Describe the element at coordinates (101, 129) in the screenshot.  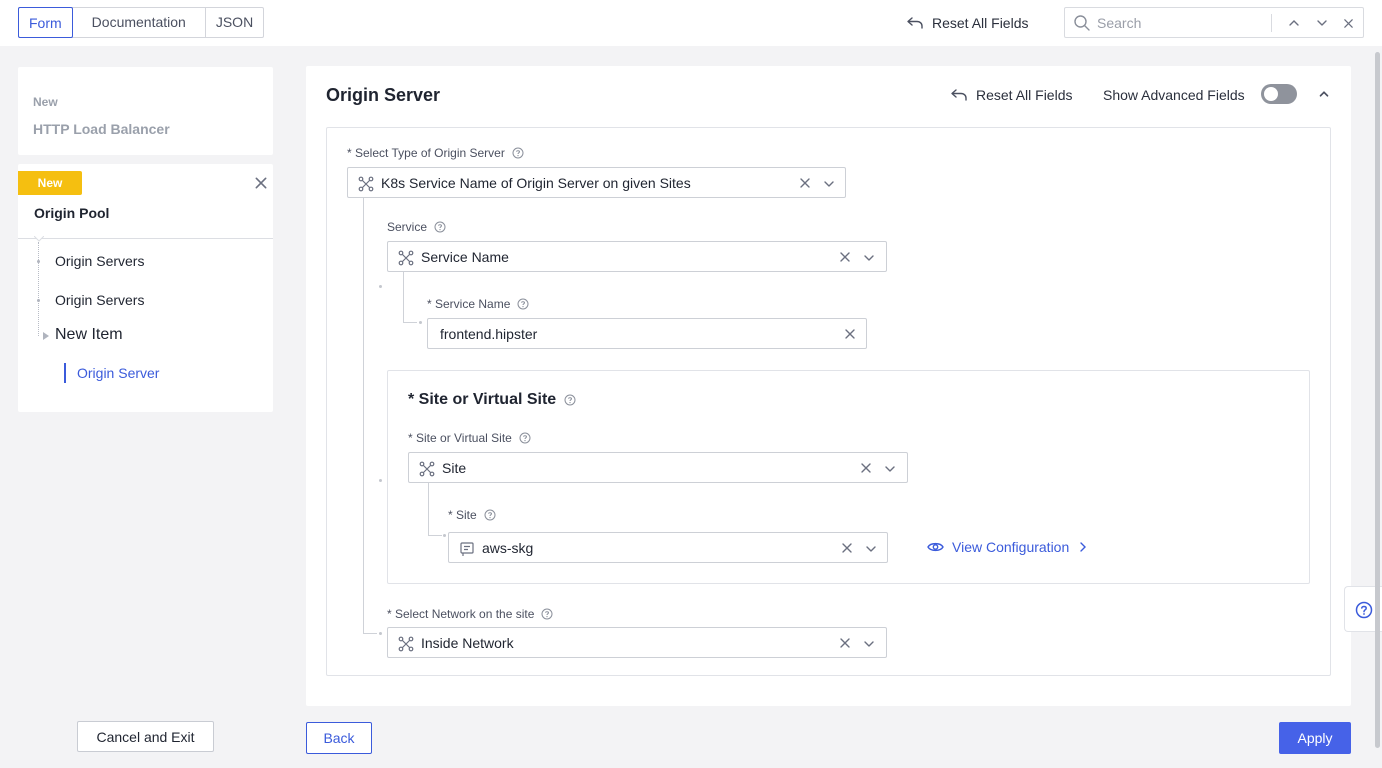
I see `lb-title: HTTP Load Balancer` at that location.